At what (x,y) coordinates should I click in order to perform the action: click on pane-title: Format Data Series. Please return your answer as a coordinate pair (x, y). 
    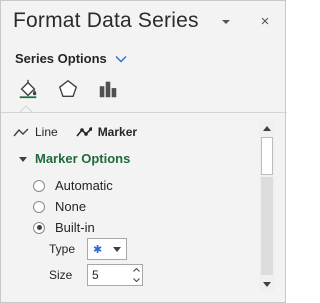
    Looking at the image, I should click on (106, 20).